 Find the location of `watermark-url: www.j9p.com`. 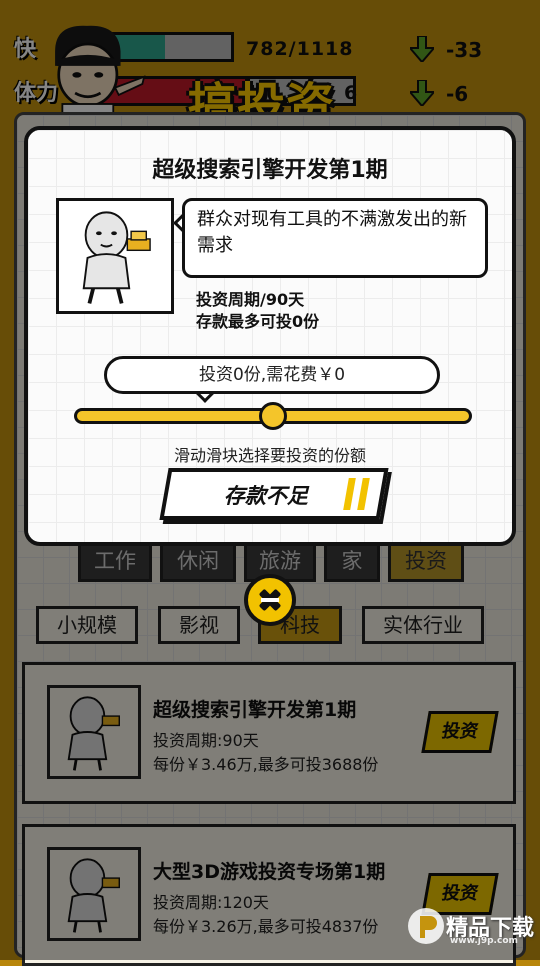

watermark-url: www.j9p.com is located at coordinates (483, 941).